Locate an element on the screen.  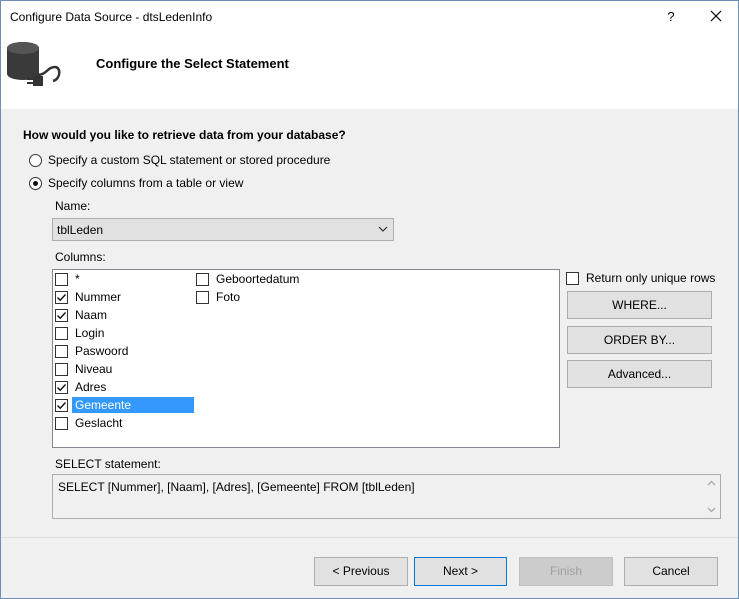
page-heading: Configure the Select Statement is located at coordinates (192, 63).